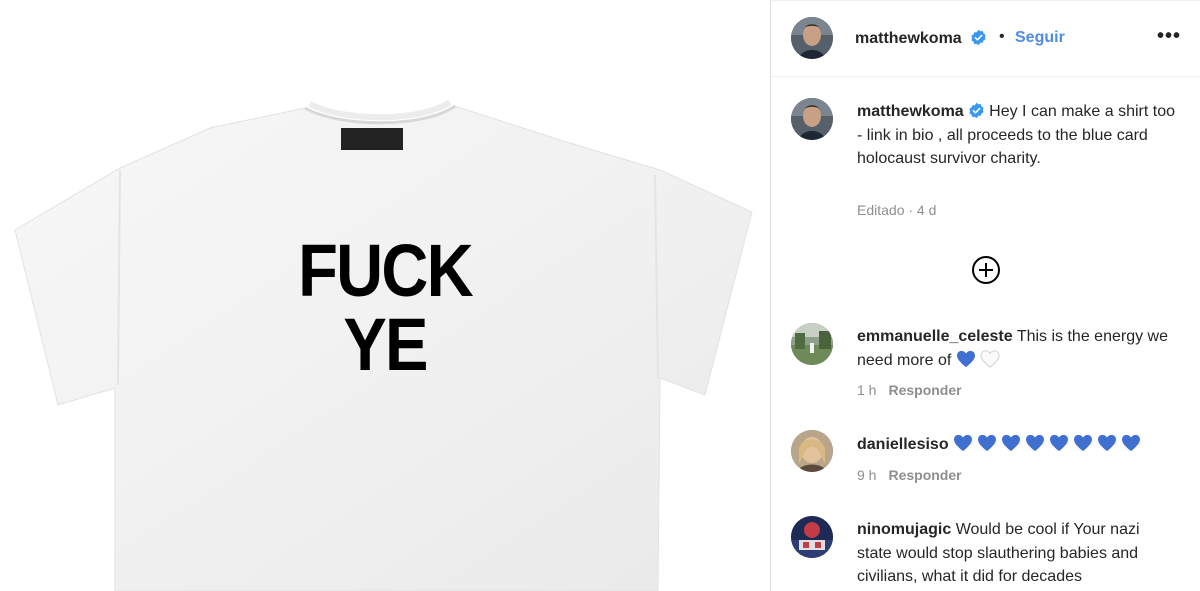 This screenshot has width=1200, height=591. I want to click on caption-author-avatar, so click(812, 119).